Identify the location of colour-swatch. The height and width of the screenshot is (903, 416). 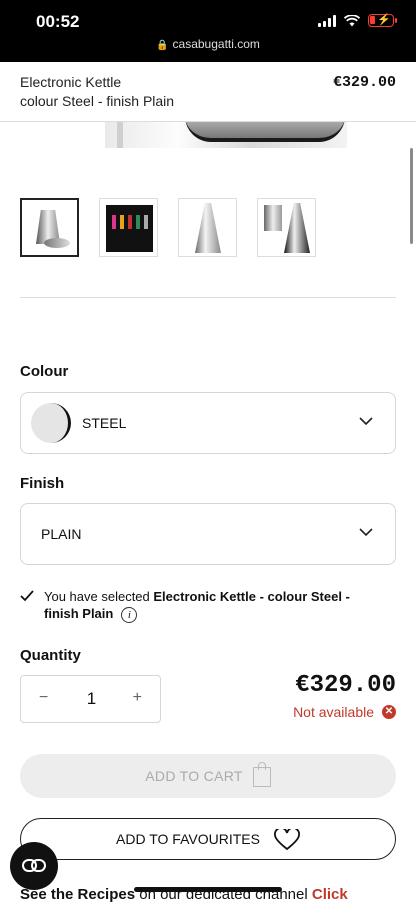
(51, 423).